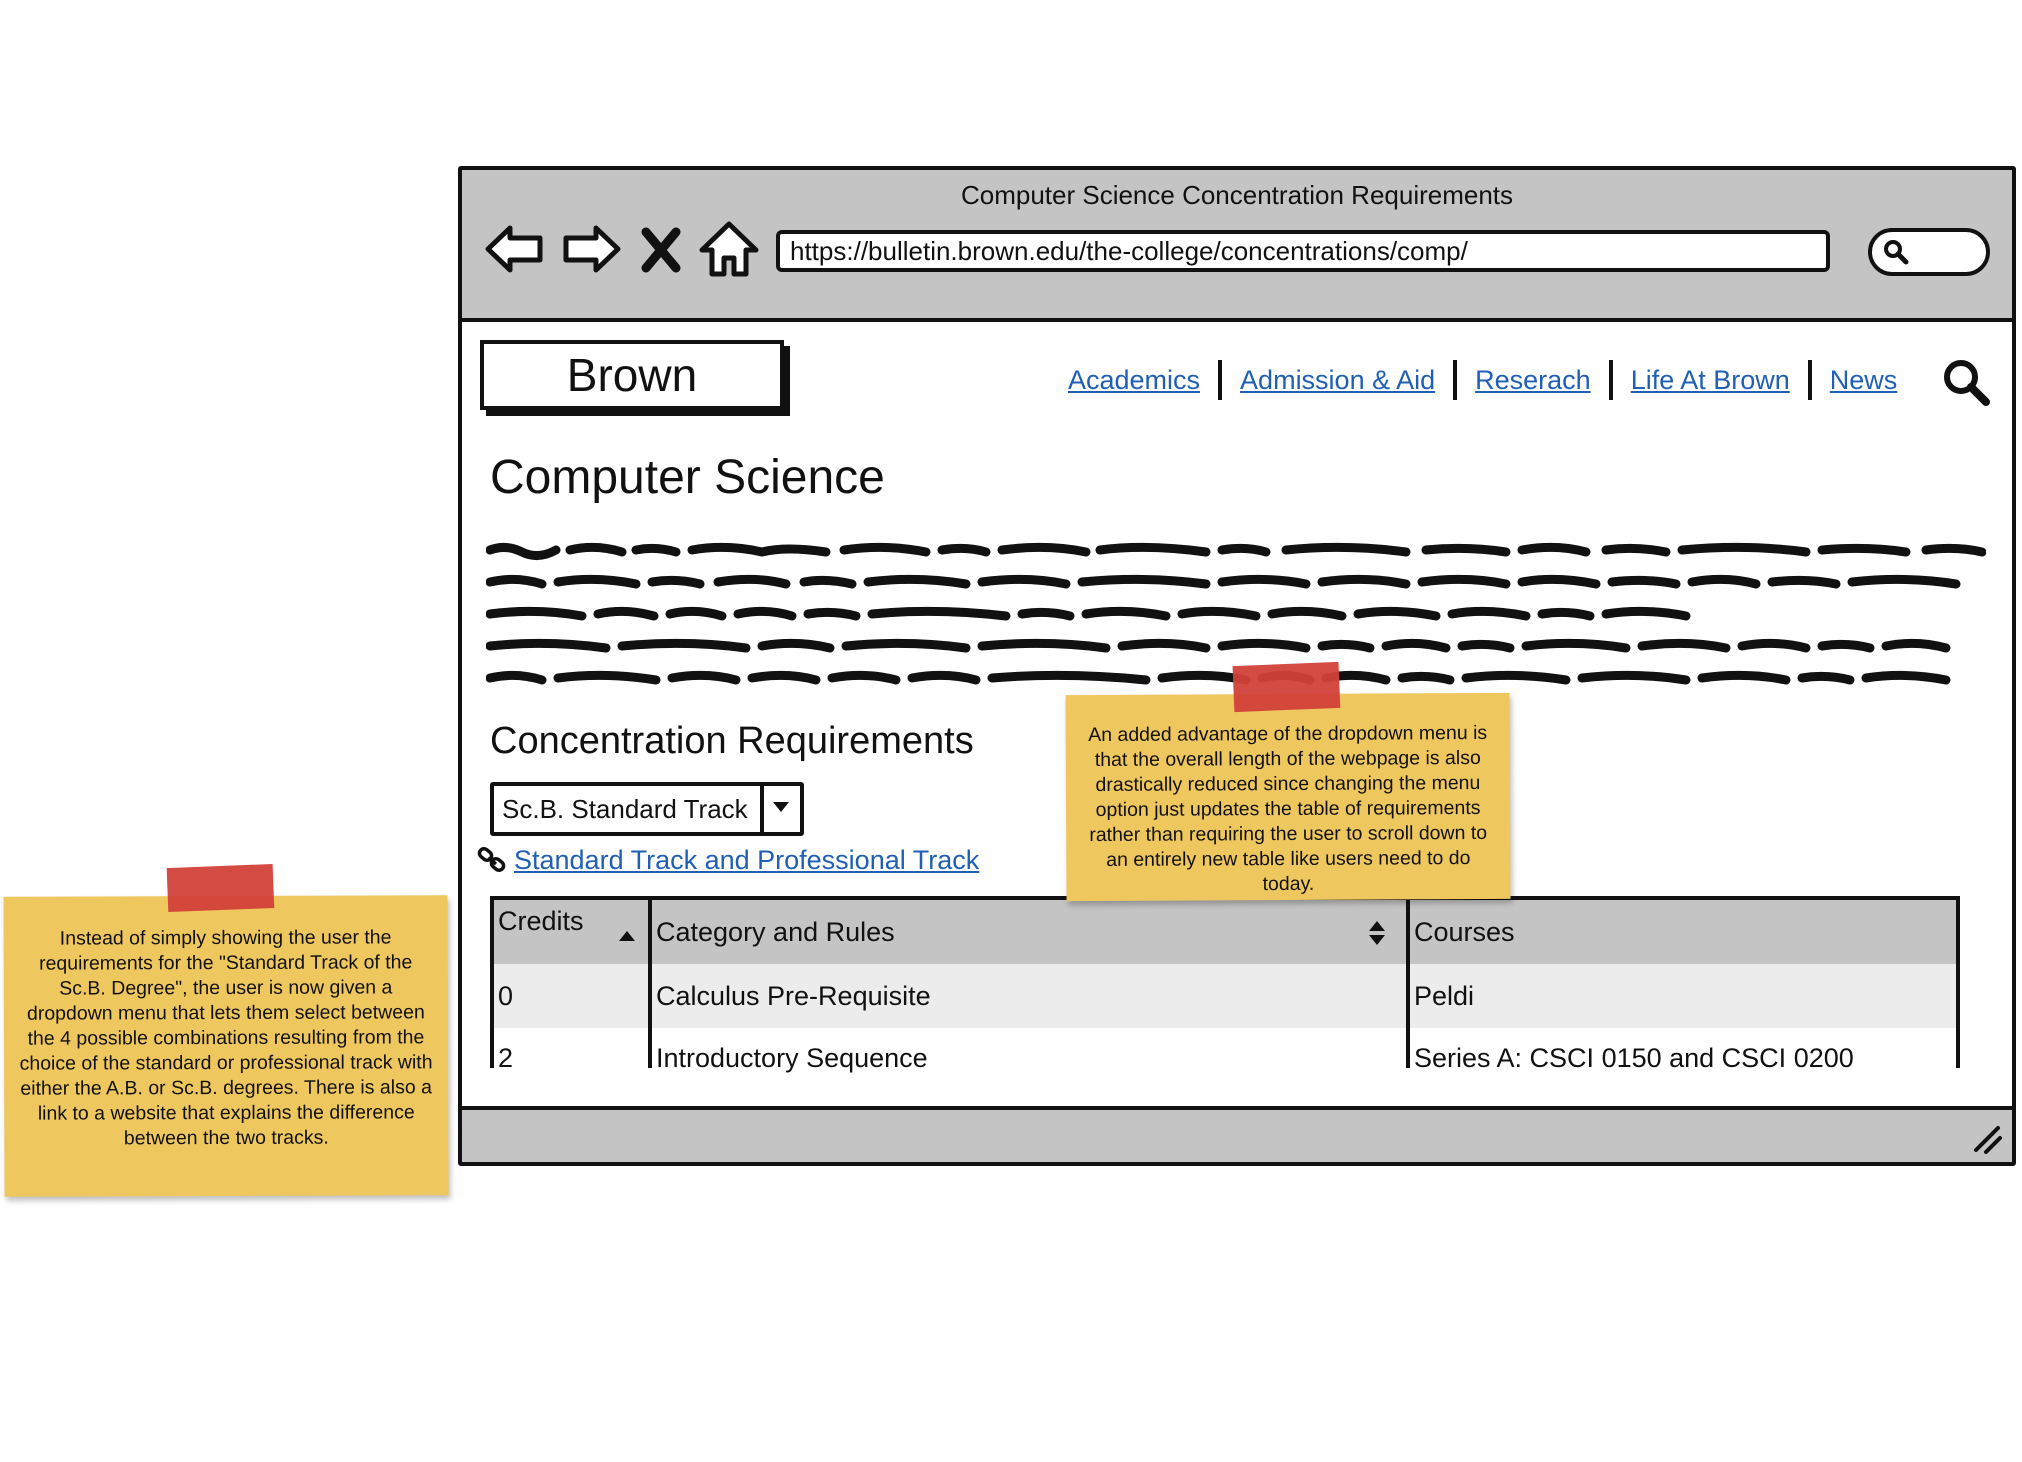 This screenshot has width=2022, height=1462. I want to click on stop-icon, so click(662, 249).